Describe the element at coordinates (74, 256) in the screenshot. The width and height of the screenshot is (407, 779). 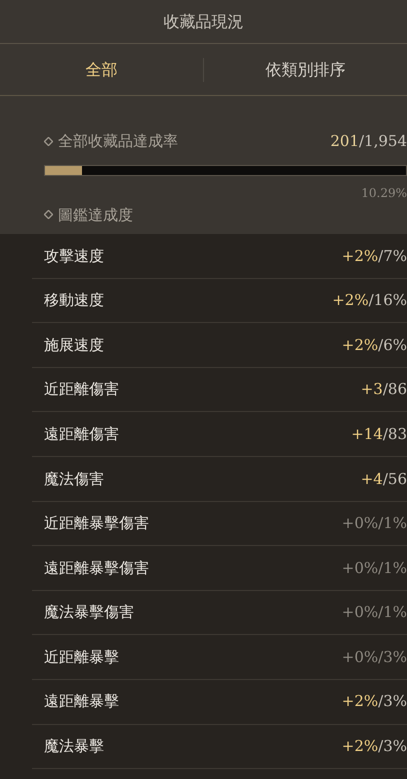
I see `stat-name: 攻擊速度` at that location.